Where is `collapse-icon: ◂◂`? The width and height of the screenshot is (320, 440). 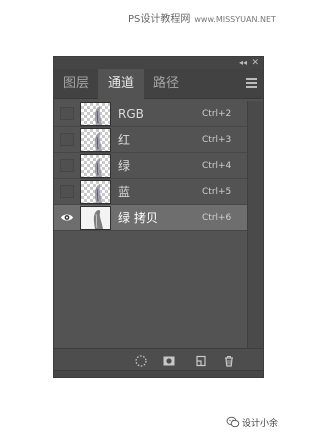 collapse-icon: ◂◂ is located at coordinates (243, 63).